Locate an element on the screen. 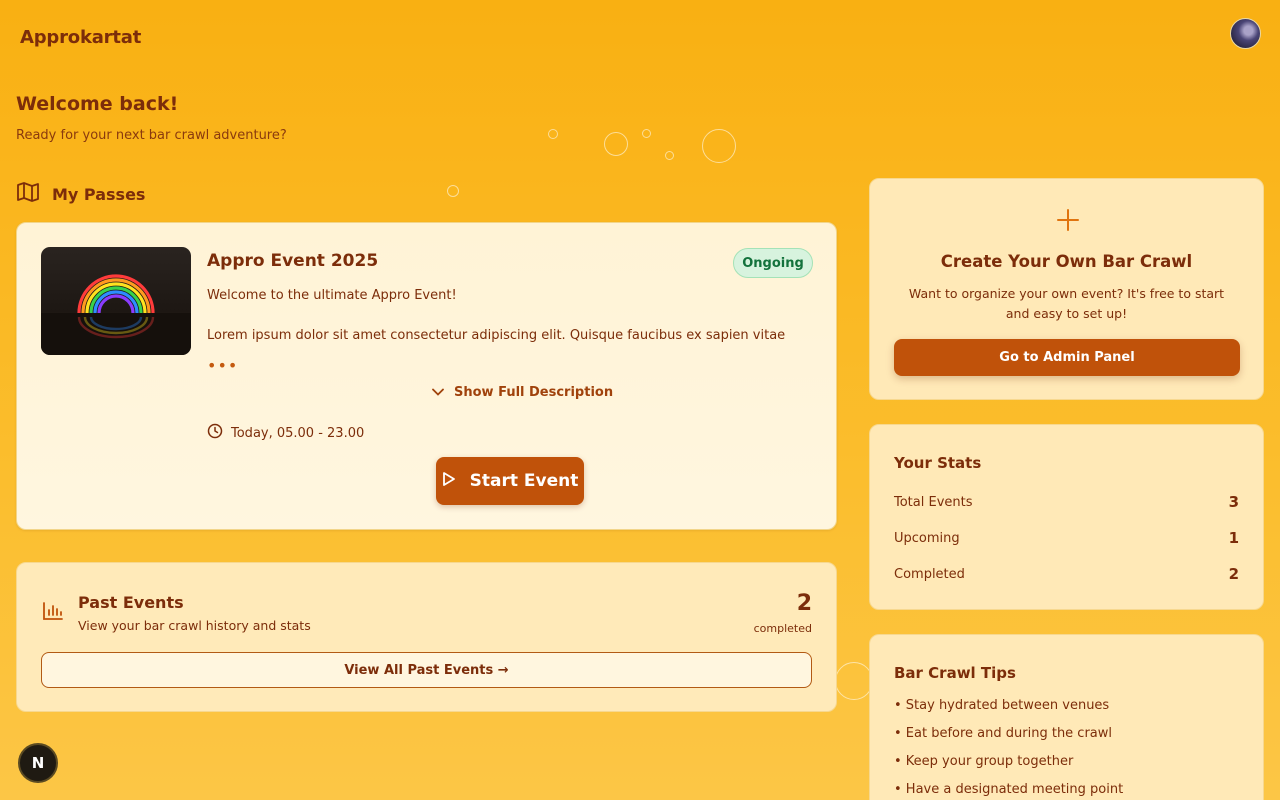  more-dots-icon: ••• is located at coordinates (223, 365).